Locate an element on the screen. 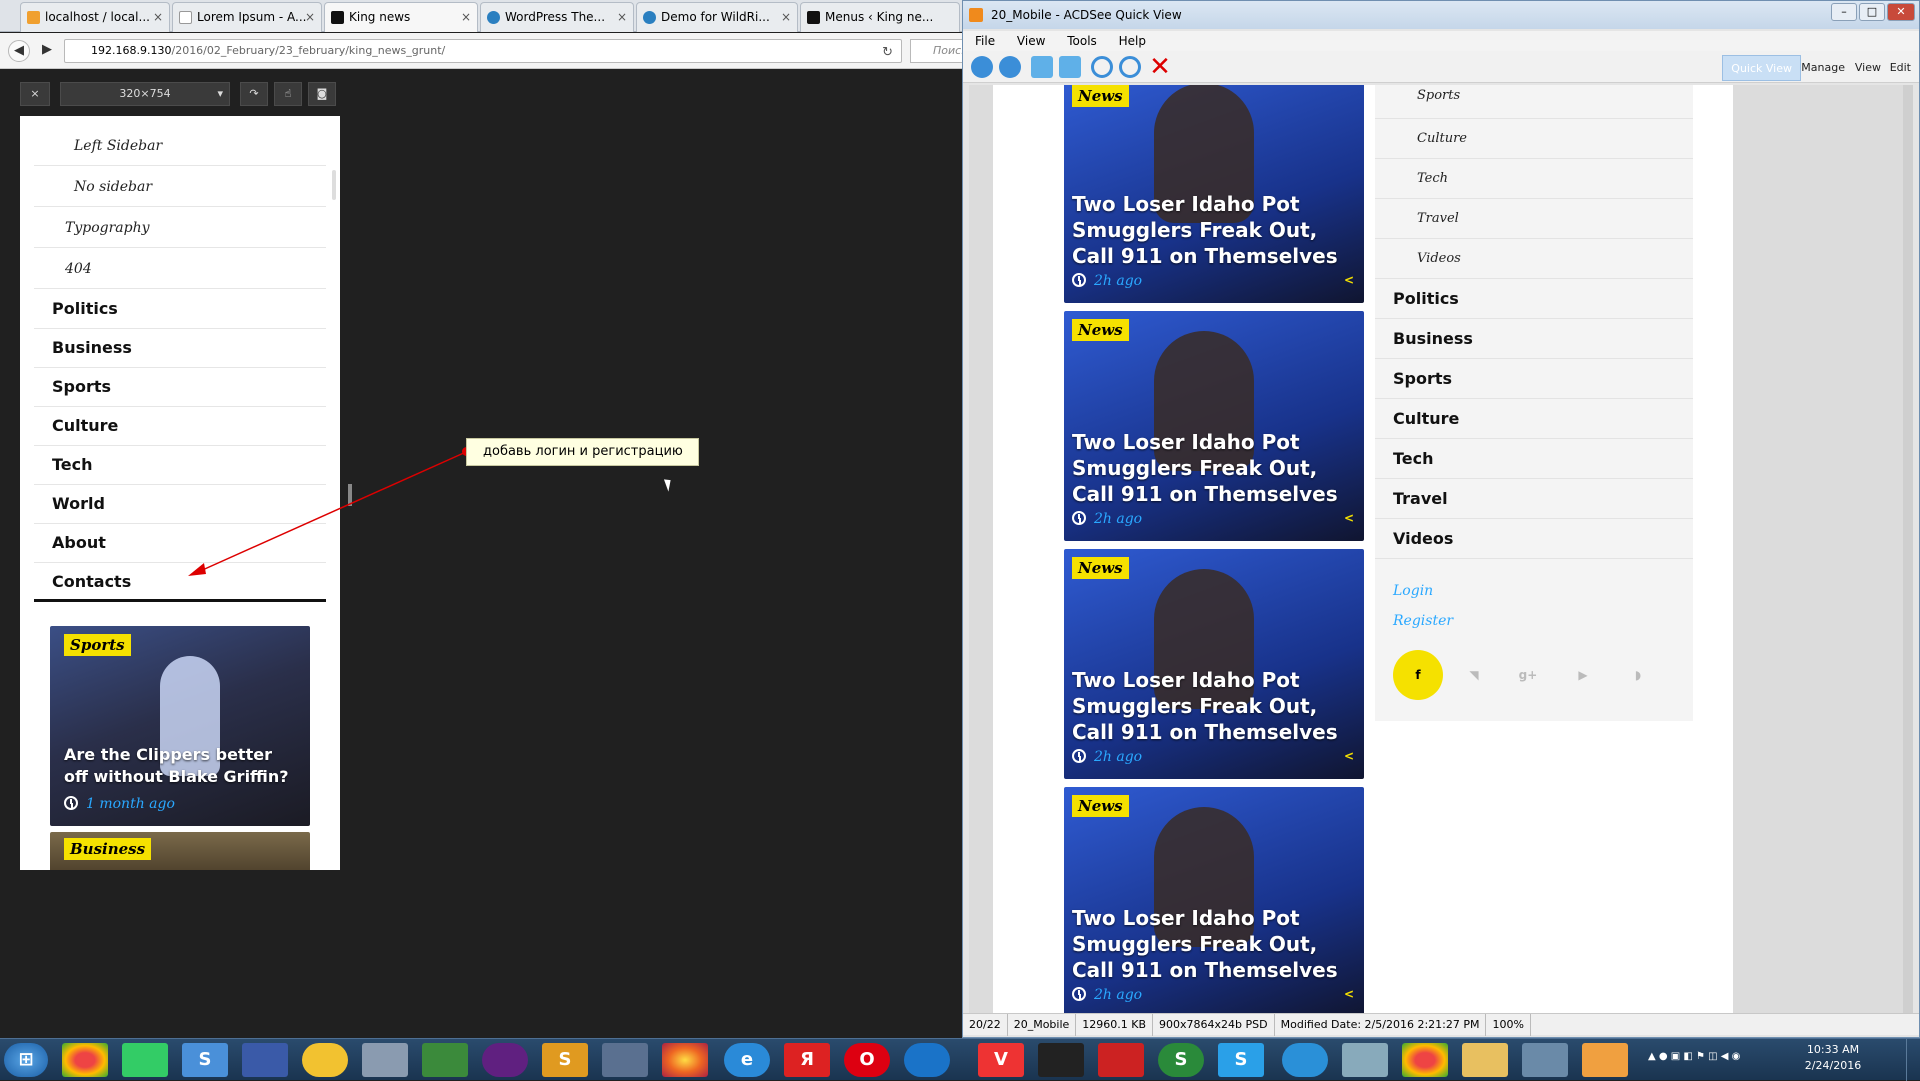 Image resolution: width=1920 pixels, height=1081 pixels. anydesk-icon is located at coordinates (1121, 1060).